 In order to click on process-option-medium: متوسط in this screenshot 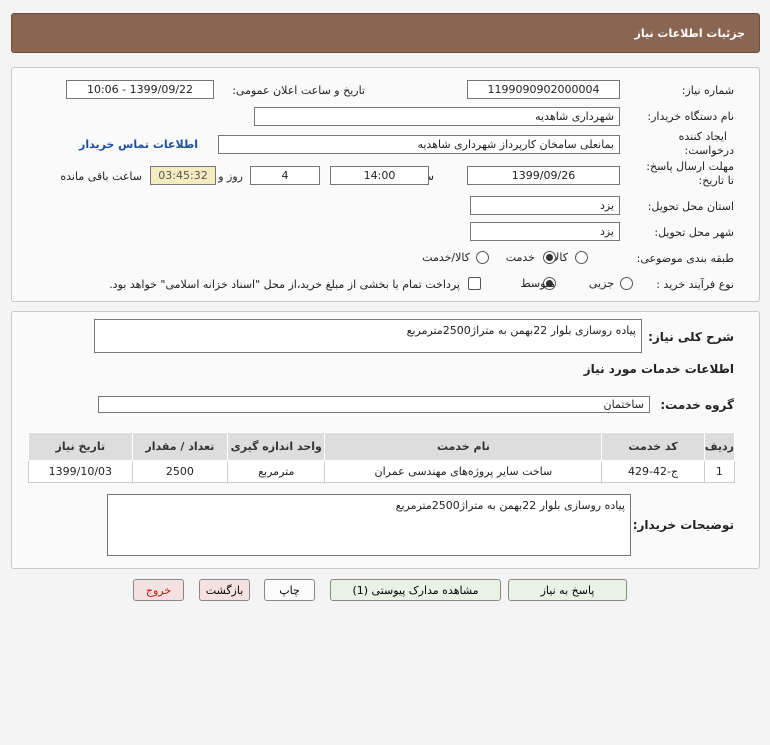, I will do `click(537, 283)`.